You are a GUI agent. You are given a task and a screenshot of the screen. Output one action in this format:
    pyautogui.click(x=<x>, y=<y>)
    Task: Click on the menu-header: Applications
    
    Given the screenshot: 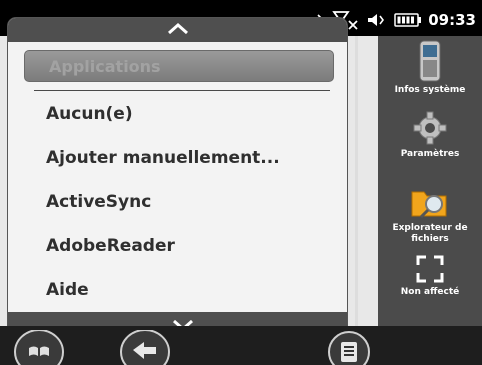 What is the action you would take?
    pyautogui.click(x=179, y=66)
    